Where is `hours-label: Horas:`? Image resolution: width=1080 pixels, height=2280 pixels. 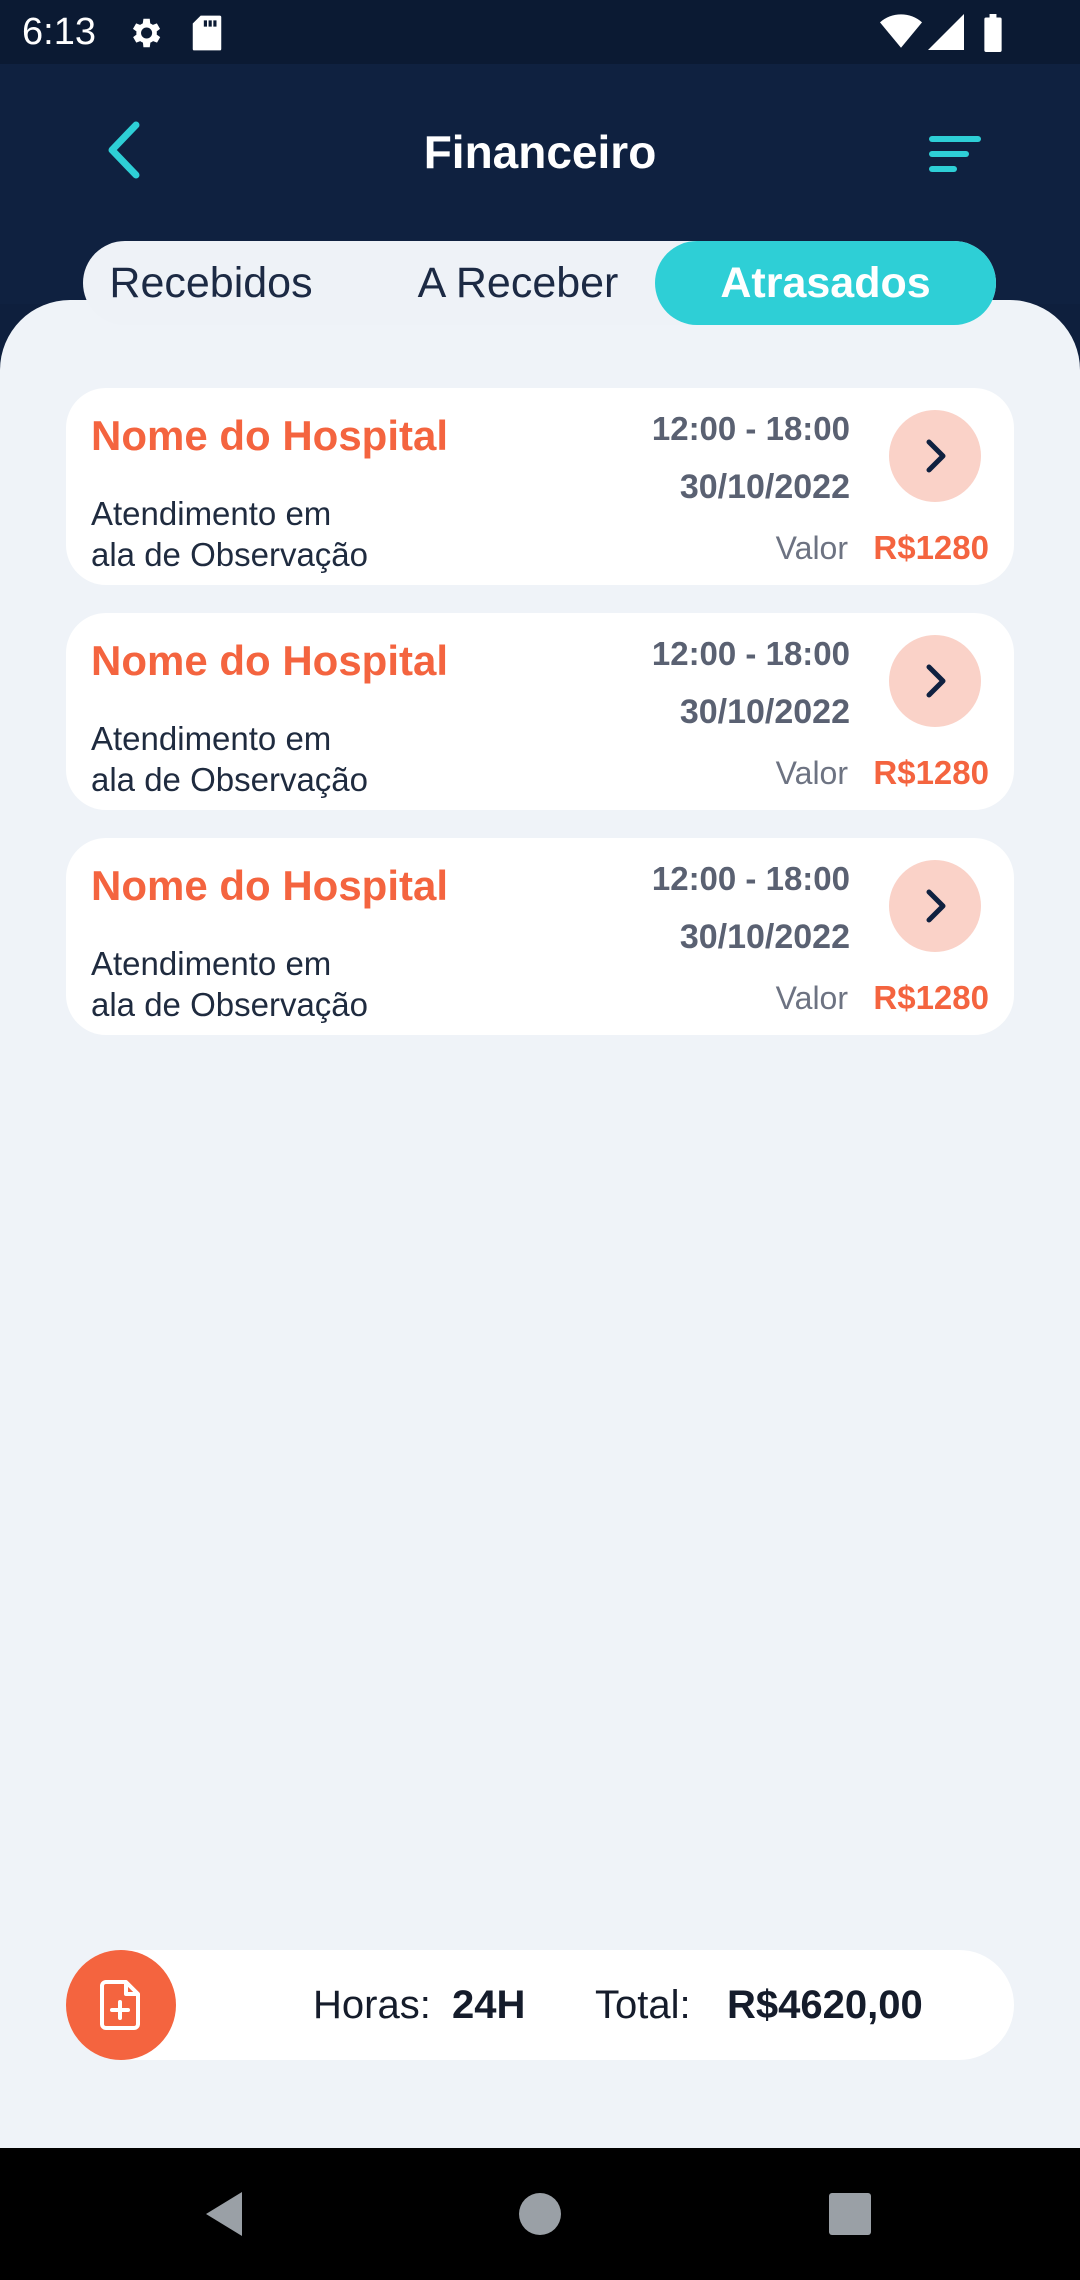 hours-label: Horas: is located at coordinates (372, 2005).